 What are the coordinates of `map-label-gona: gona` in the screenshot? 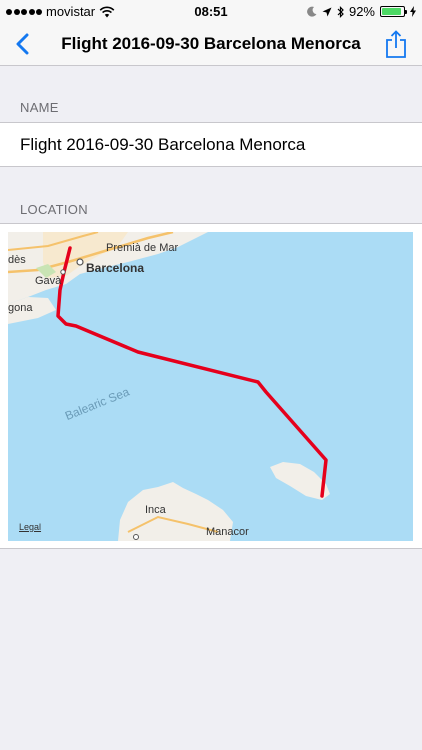 It's located at (20, 308).